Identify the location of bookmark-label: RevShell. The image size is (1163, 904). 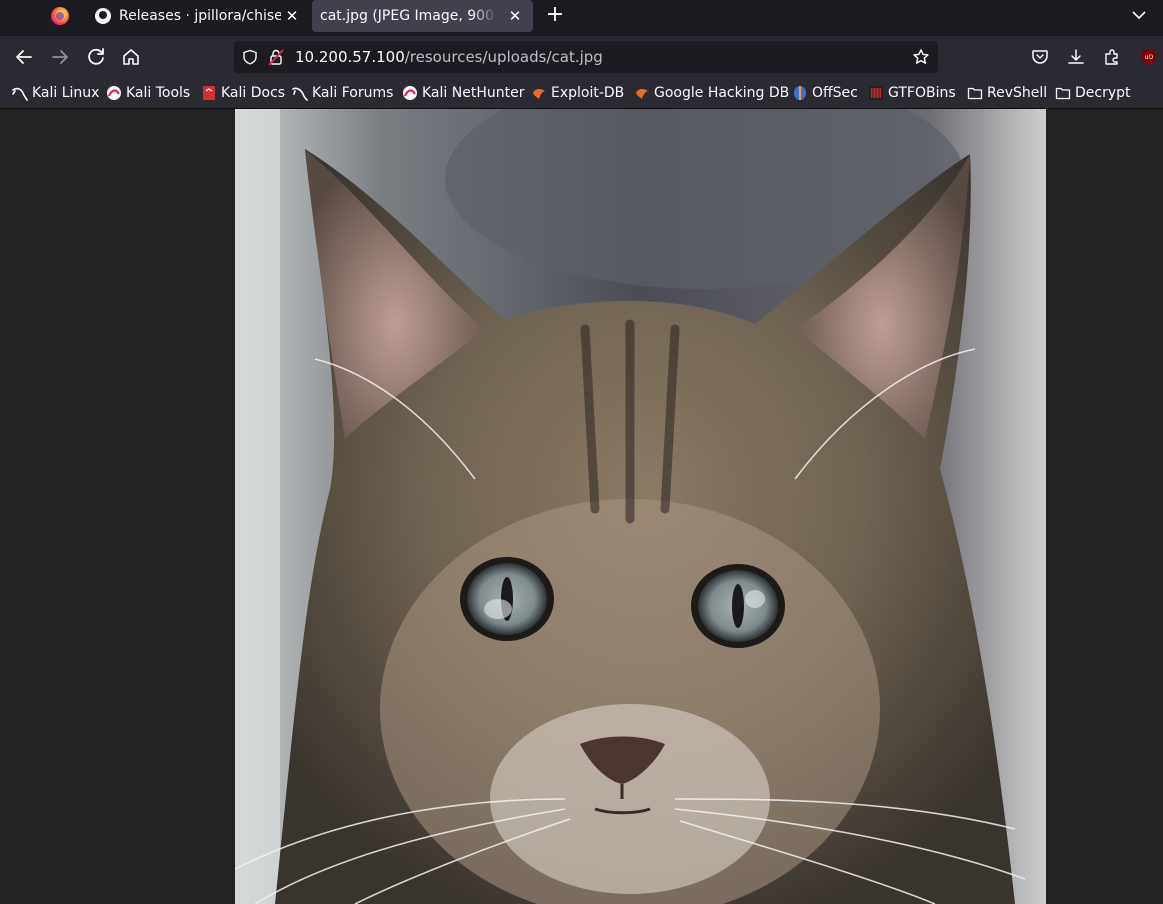
(1017, 93).